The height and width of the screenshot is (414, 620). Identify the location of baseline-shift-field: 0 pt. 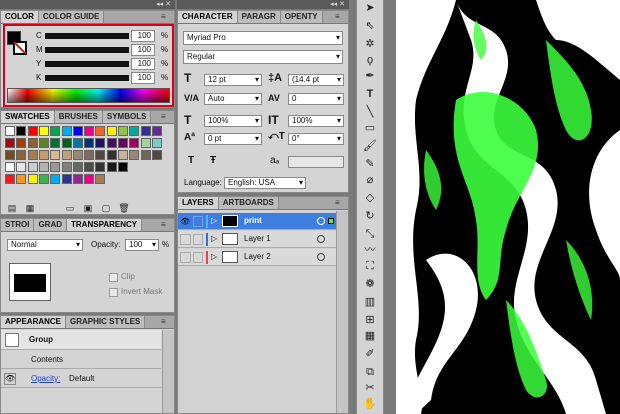
(233, 139).